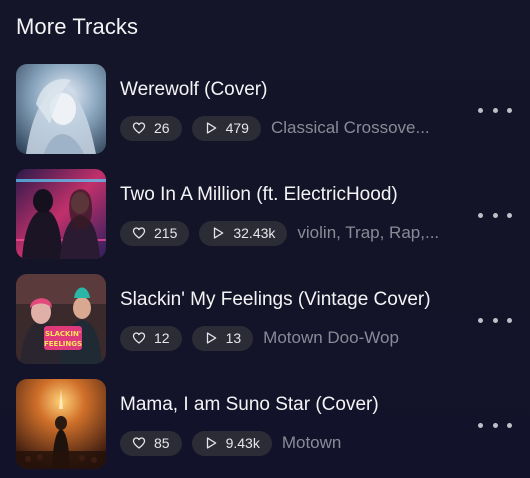  What do you see at coordinates (151, 338) in the screenshot?
I see `like-button: 12` at bounding box center [151, 338].